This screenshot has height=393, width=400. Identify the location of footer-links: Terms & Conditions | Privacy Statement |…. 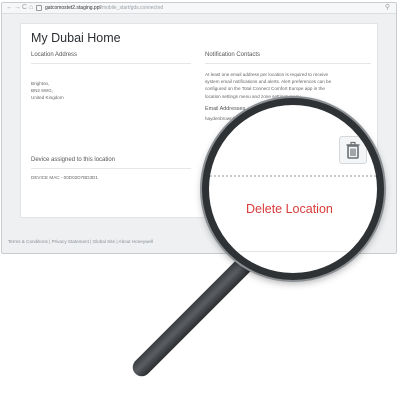
(80, 241).